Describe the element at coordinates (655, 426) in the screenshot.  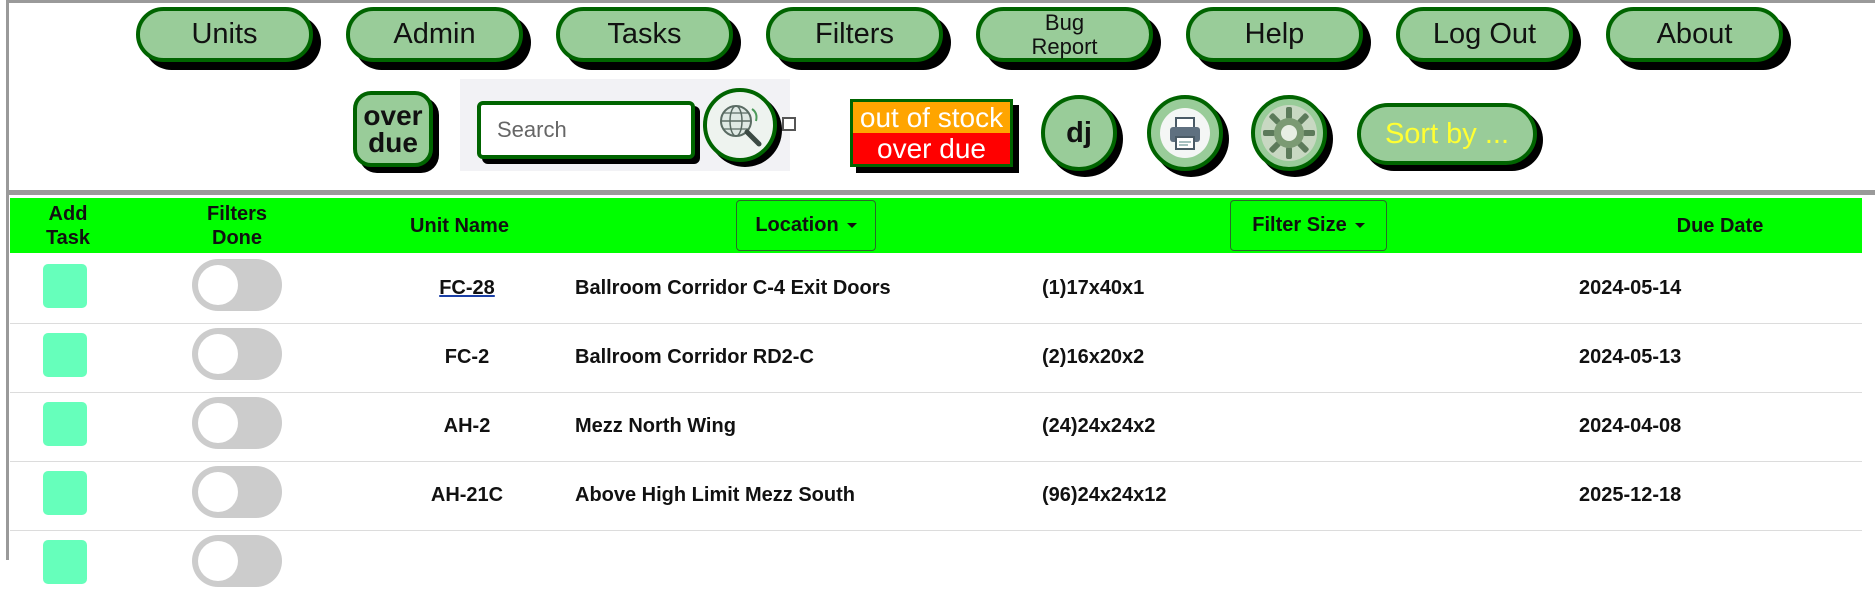
I see `location-cell: Mezz North Wing` at that location.